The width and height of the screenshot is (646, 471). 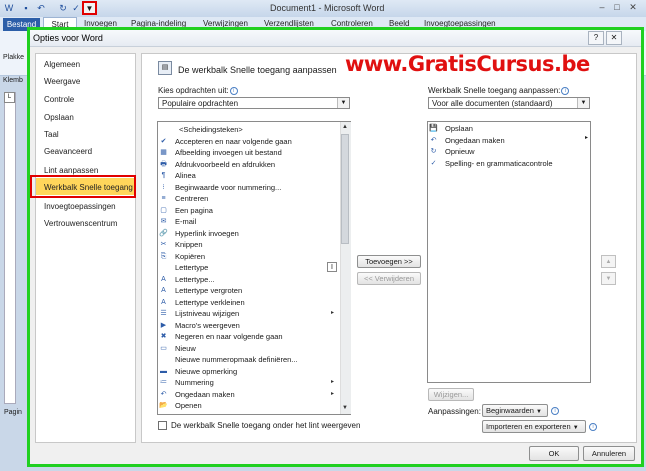 What do you see at coordinates (249, 198) in the screenshot?
I see `command-item: ≡ Centreren` at bounding box center [249, 198].